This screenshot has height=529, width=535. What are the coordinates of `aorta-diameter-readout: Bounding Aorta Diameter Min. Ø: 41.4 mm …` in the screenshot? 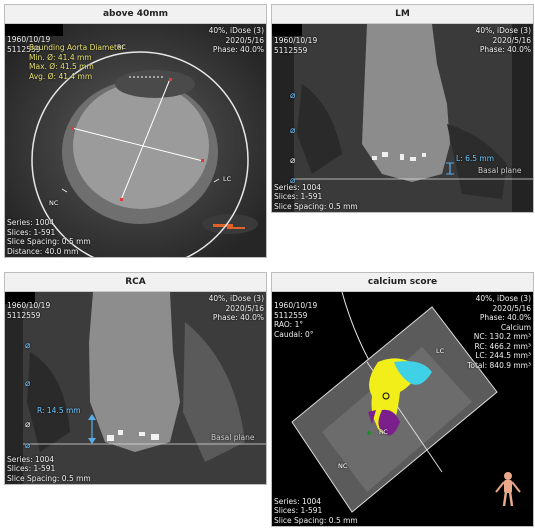 It's located at (77, 62).